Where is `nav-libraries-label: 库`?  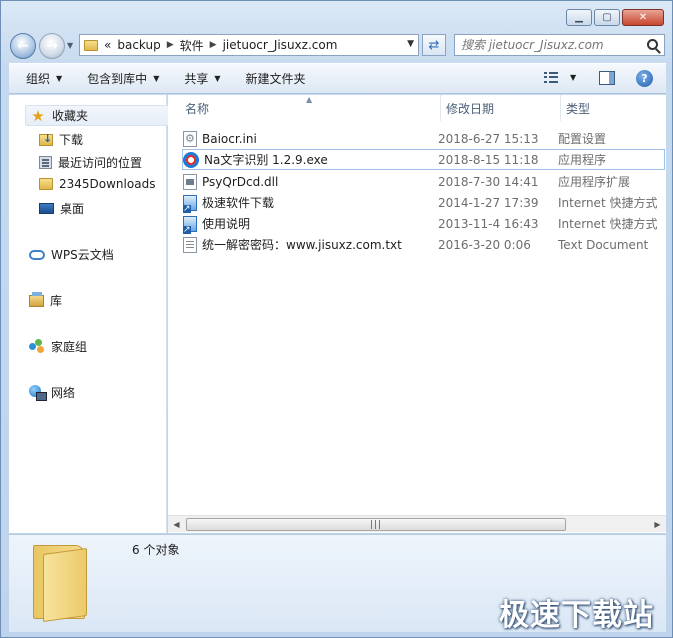 nav-libraries-label: 库 is located at coordinates (56, 301).